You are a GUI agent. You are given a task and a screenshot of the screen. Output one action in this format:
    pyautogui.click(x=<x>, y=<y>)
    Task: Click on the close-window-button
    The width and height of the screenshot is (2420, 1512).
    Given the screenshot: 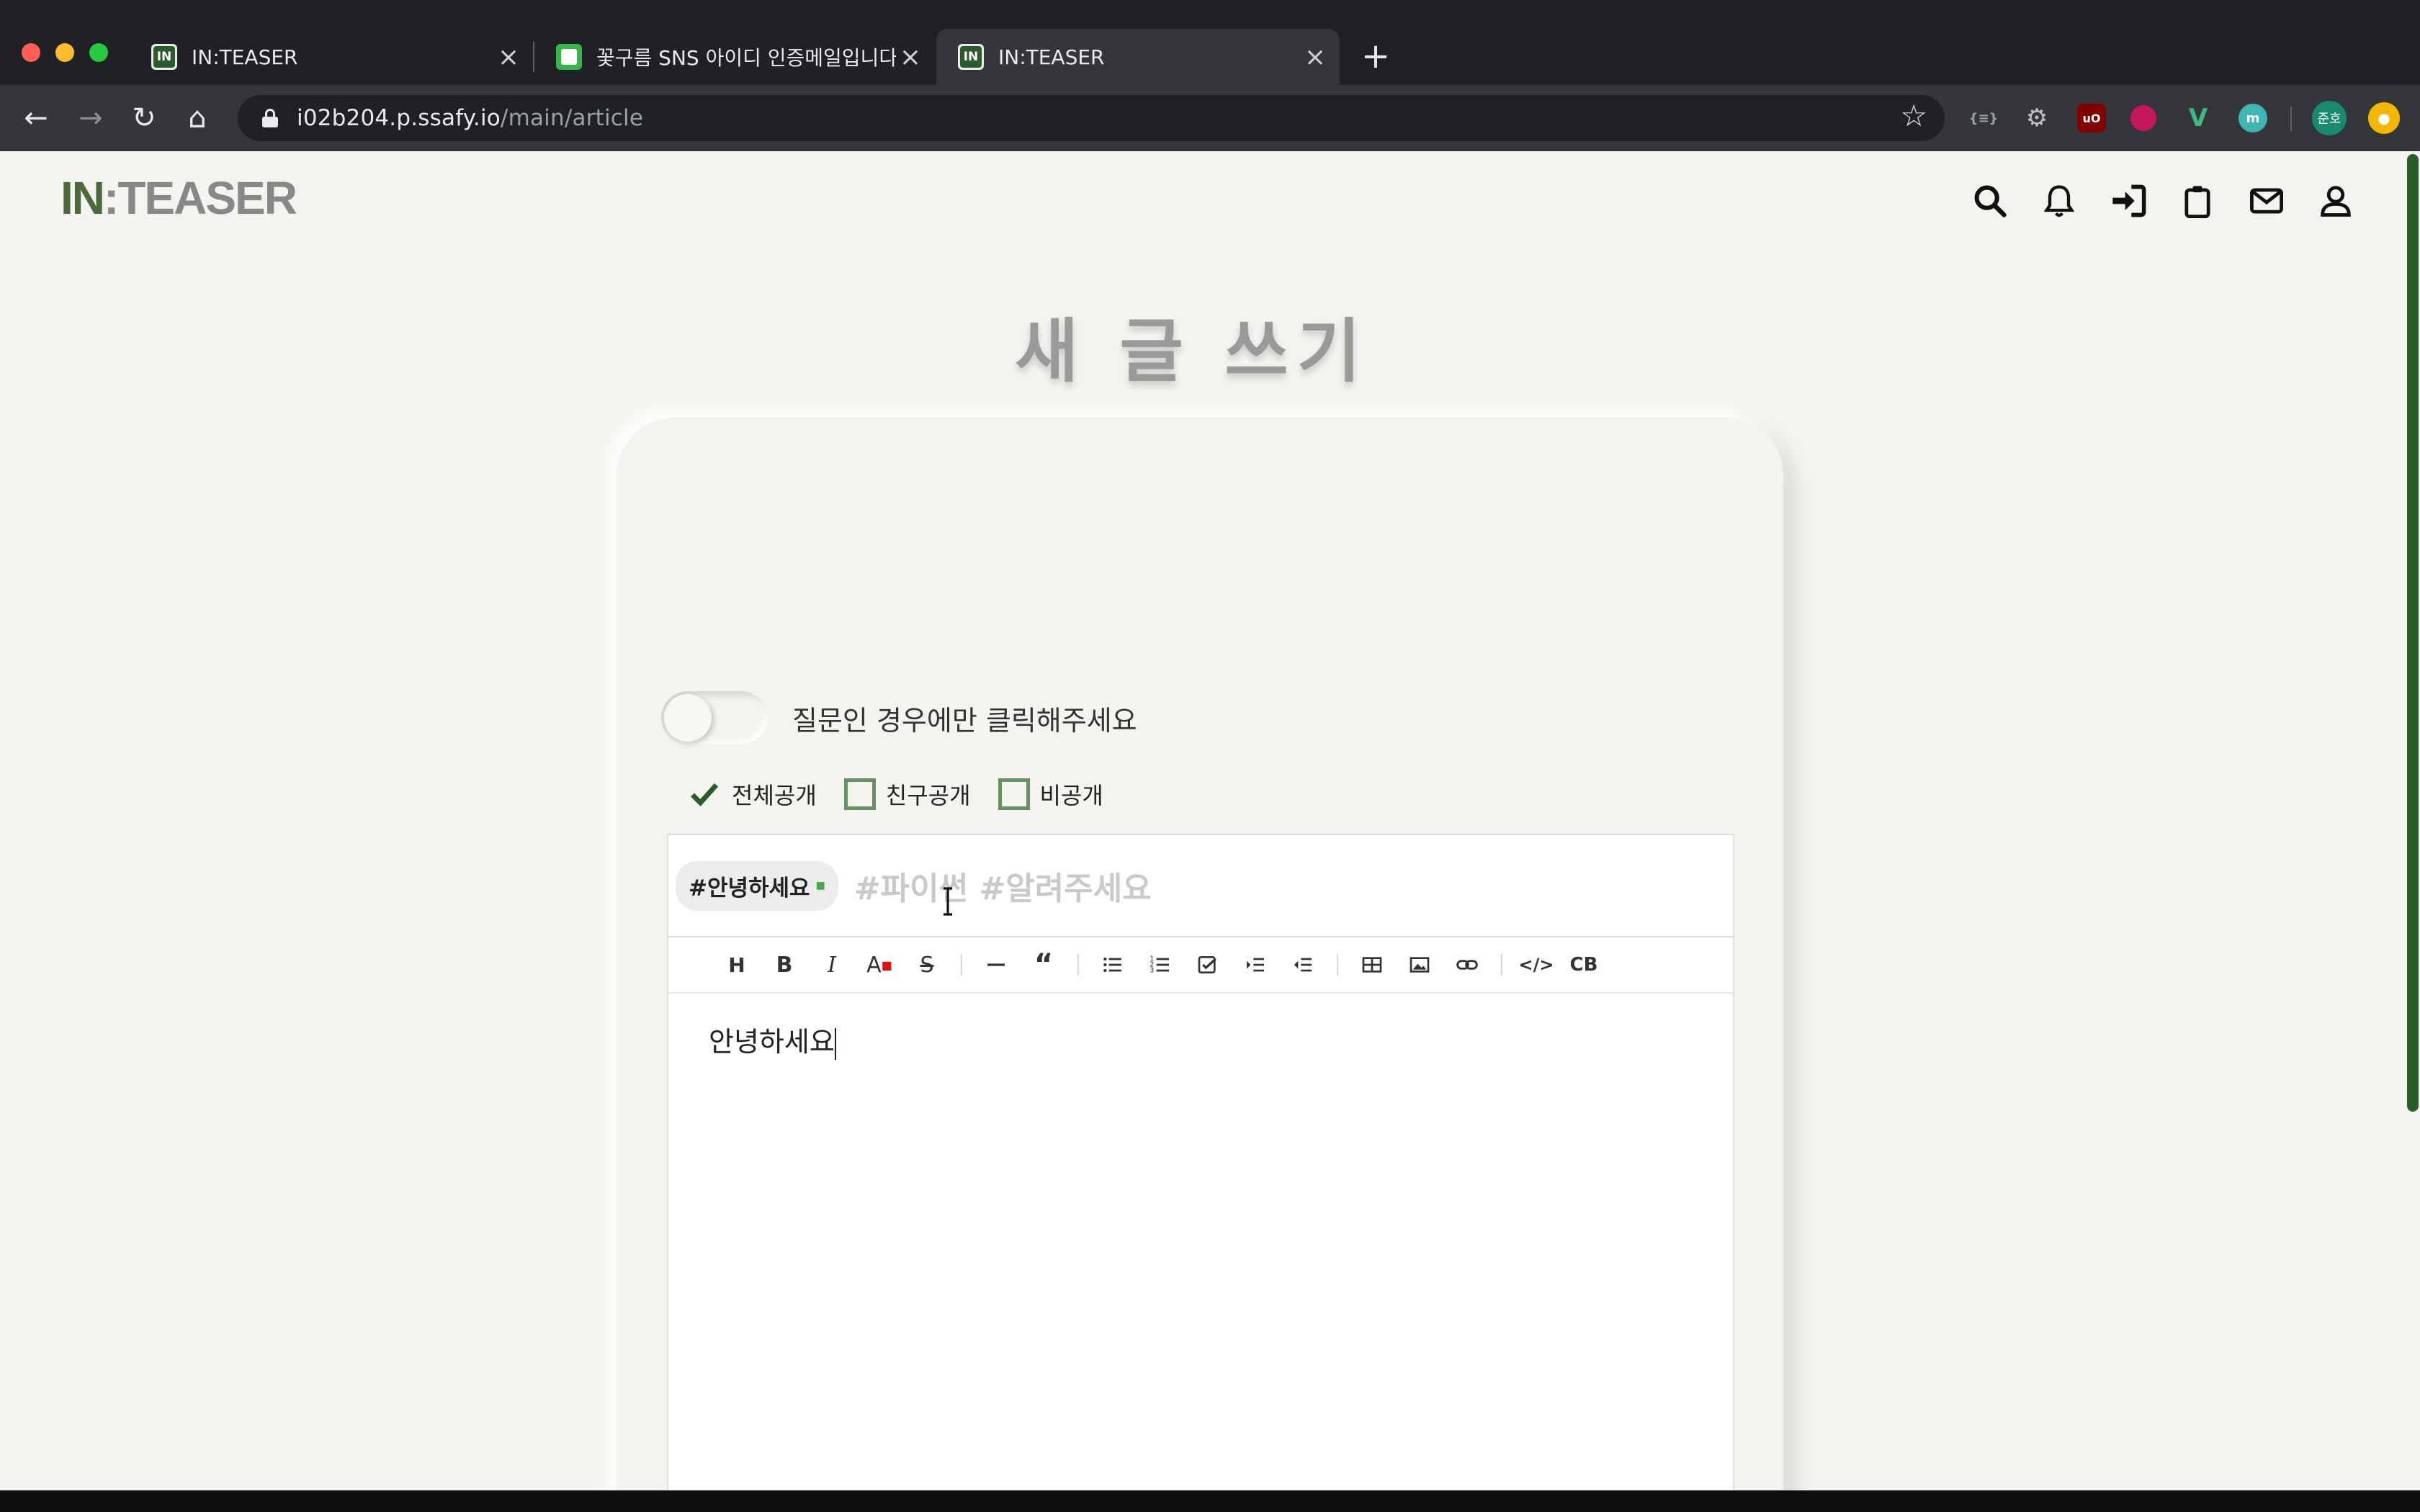 What is the action you would take?
    pyautogui.click(x=31, y=52)
    